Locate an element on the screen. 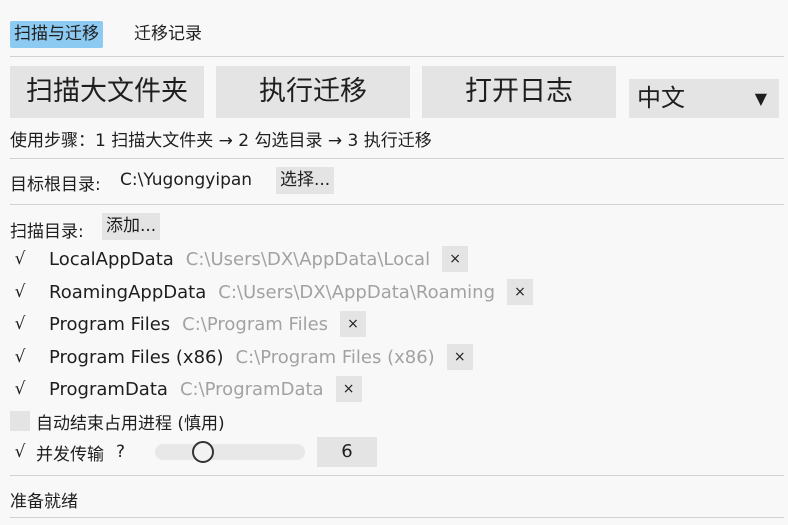 This screenshot has width=788, height=525. checkbox-program-files-x86: √ is located at coordinates (20, 357).